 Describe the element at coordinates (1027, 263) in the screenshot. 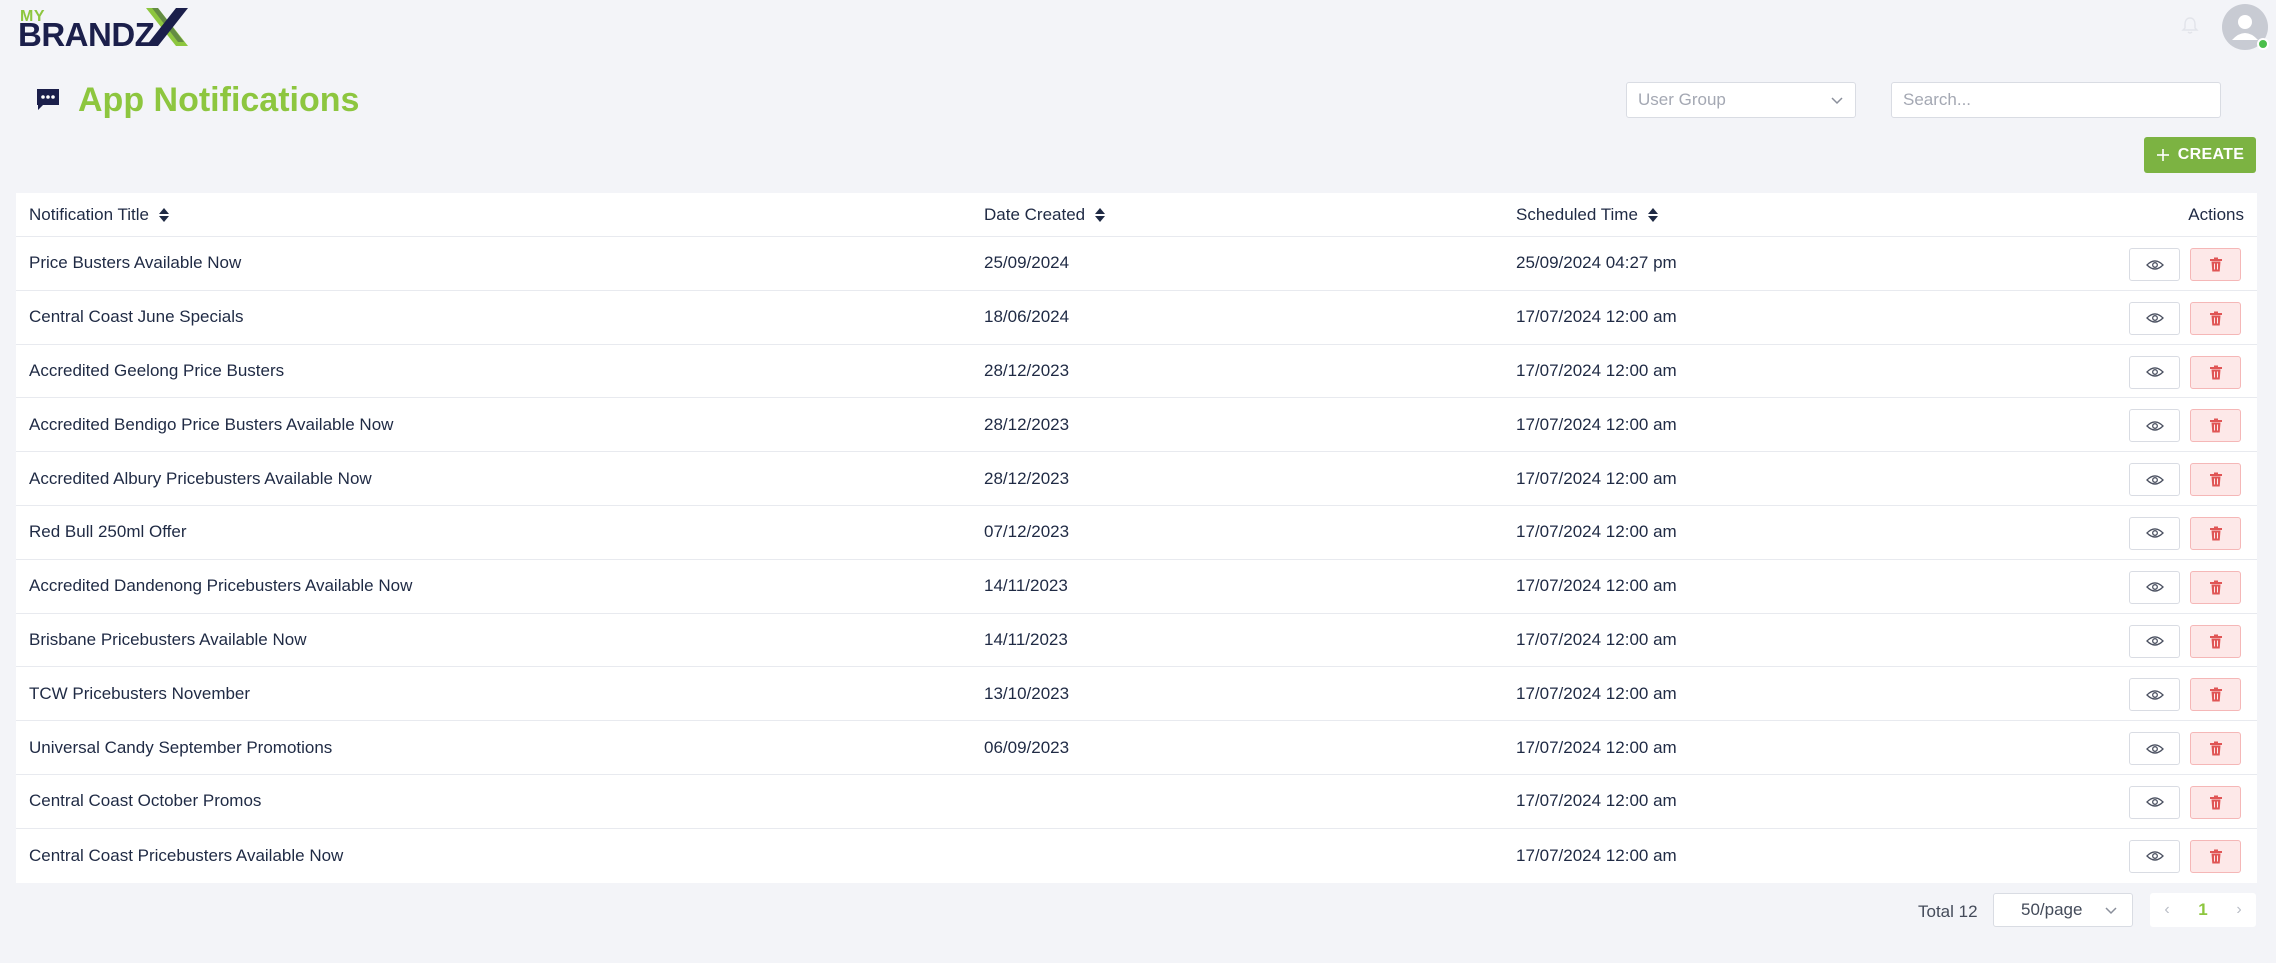

I see `cell-date-created: 25/09/2024` at that location.